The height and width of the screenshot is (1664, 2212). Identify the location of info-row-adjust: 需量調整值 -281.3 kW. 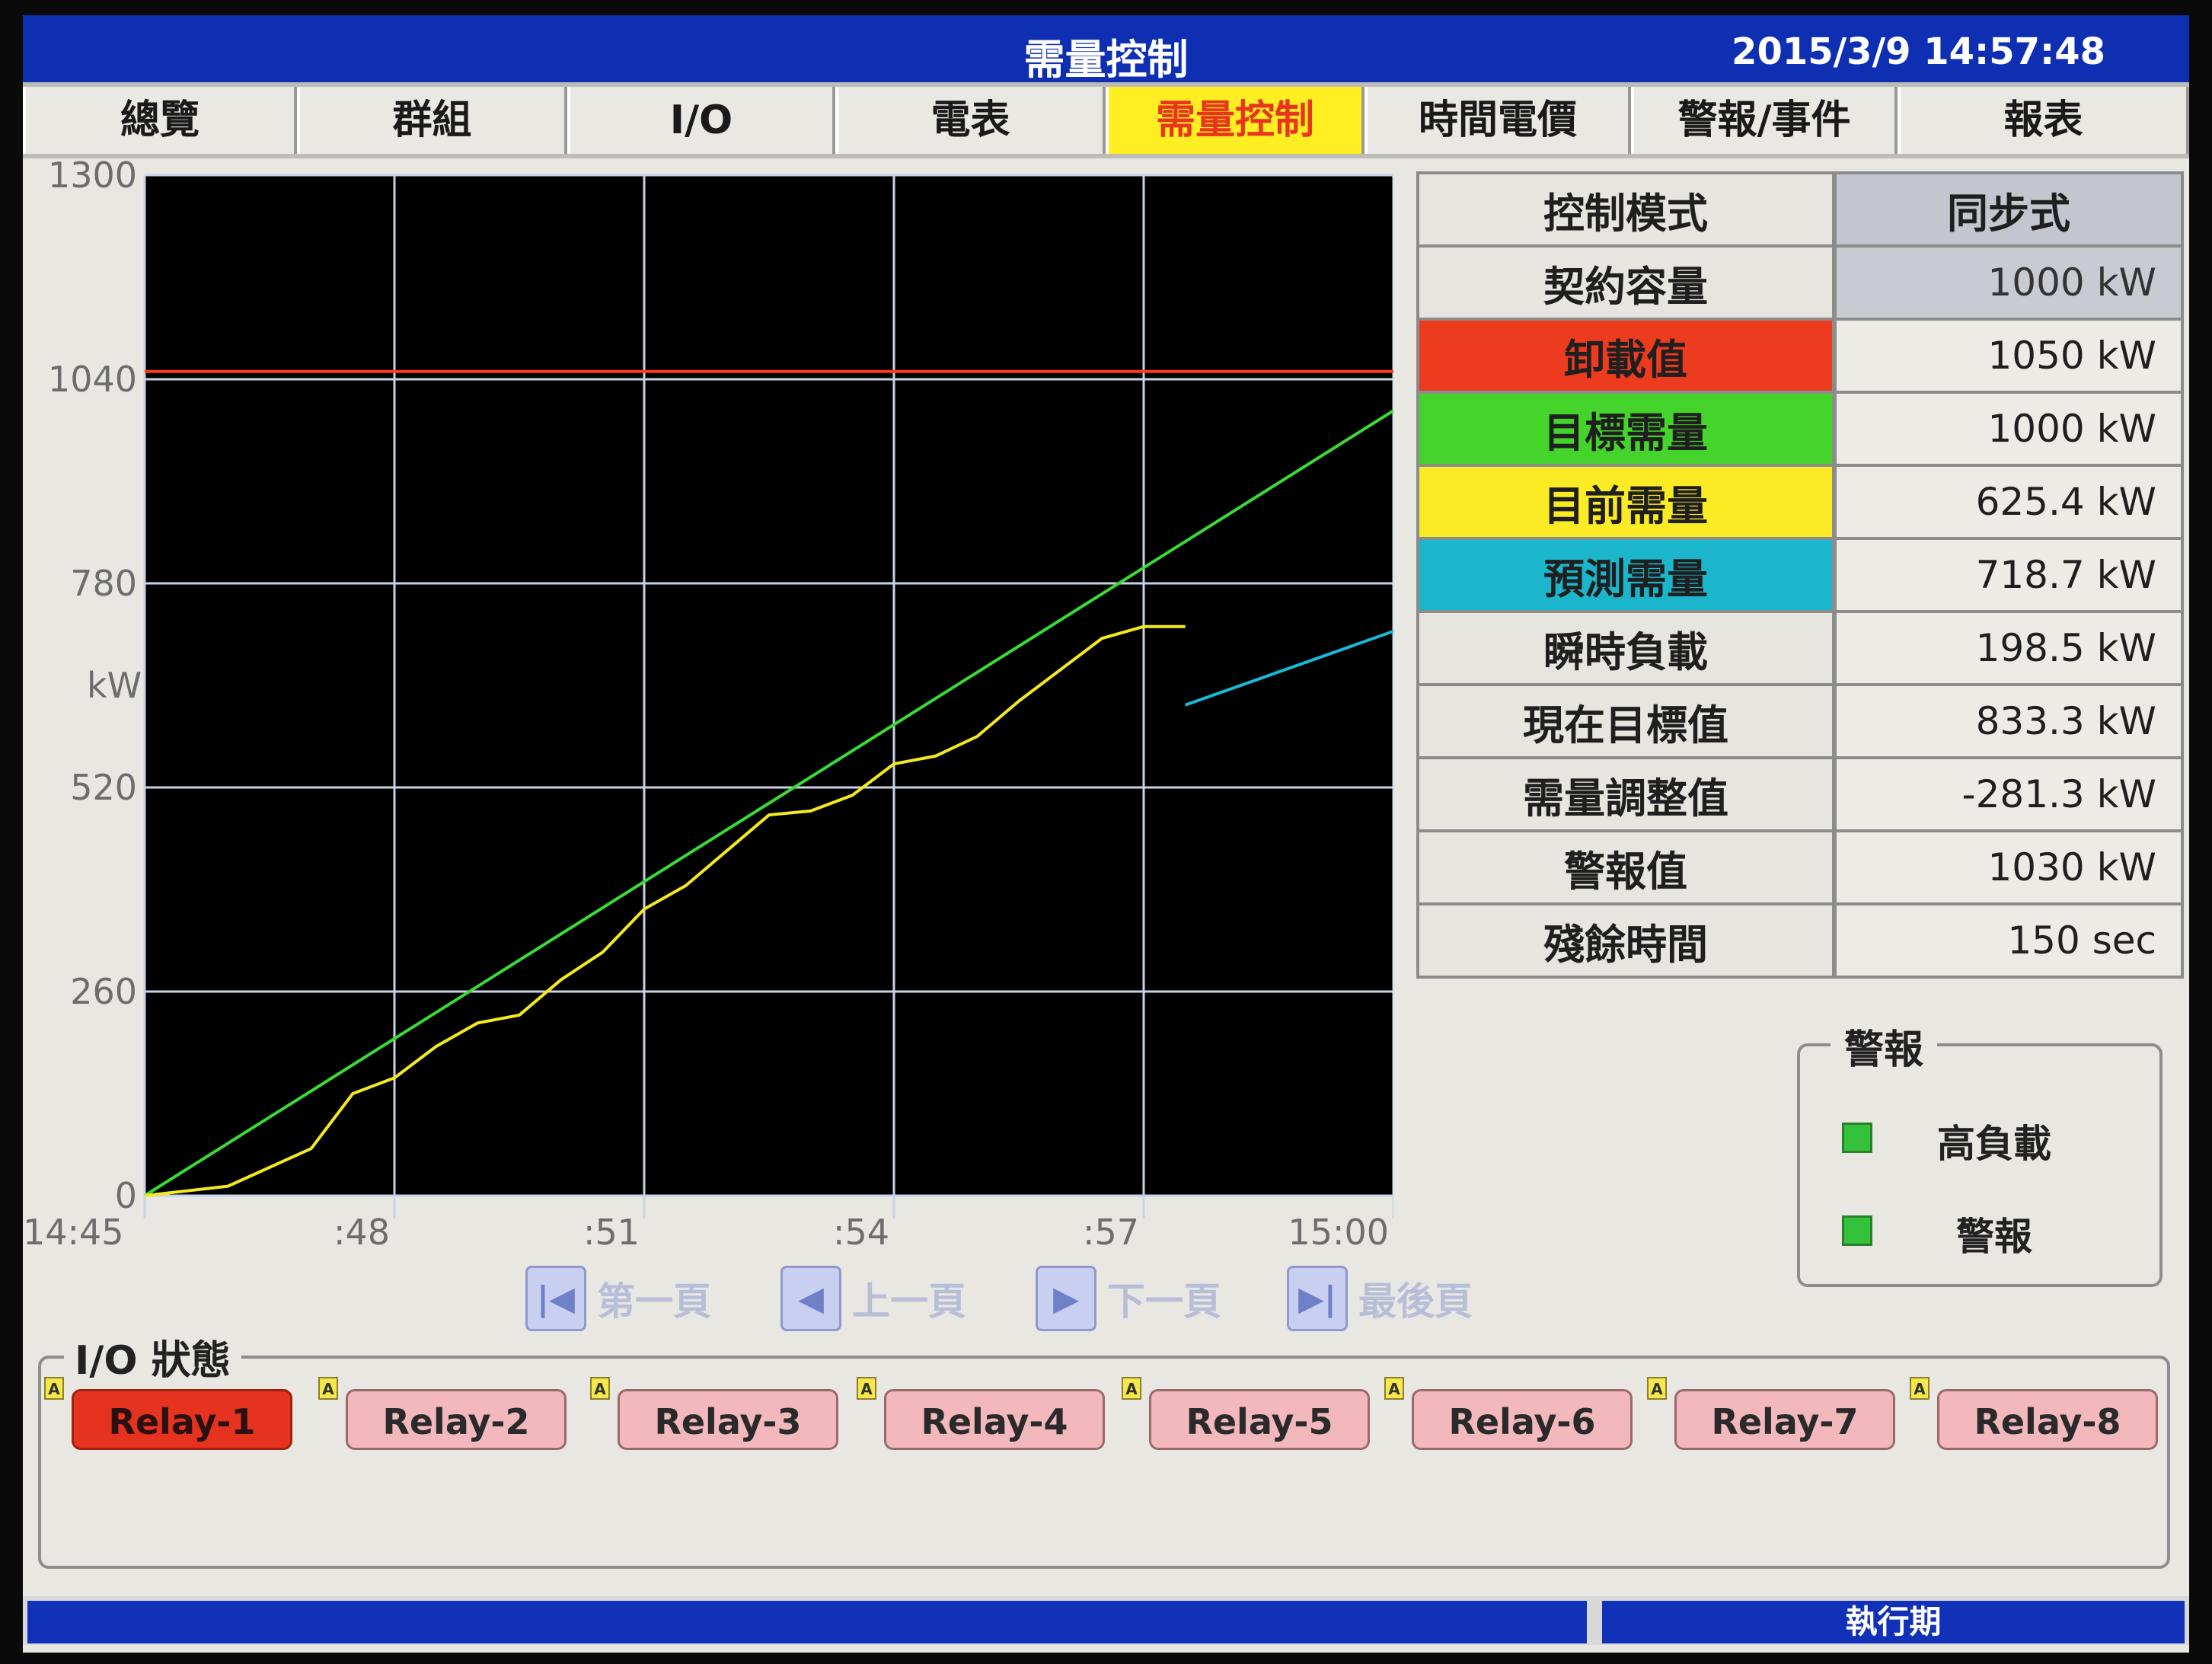
(1800, 795).